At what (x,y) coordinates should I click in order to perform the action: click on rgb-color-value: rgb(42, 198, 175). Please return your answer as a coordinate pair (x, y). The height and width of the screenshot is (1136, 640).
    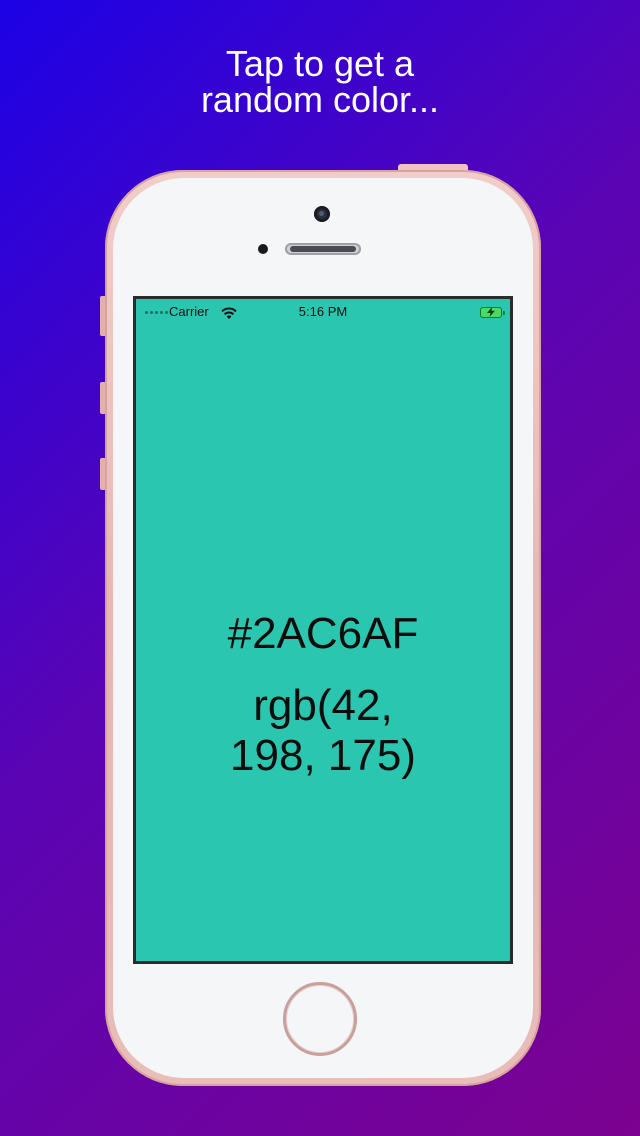
    Looking at the image, I should click on (323, 731).